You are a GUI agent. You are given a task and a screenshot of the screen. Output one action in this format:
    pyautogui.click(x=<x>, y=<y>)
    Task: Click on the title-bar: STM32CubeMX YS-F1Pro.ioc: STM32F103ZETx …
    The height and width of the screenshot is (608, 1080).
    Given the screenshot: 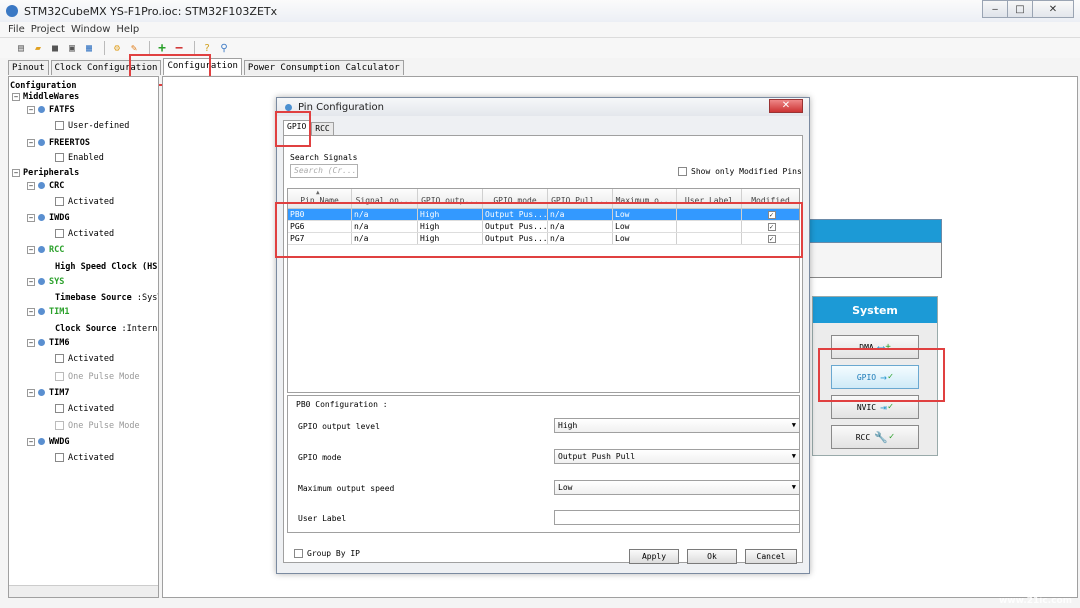 What is the action you would take?
    pyautogui.click(x=540, y=11)
    